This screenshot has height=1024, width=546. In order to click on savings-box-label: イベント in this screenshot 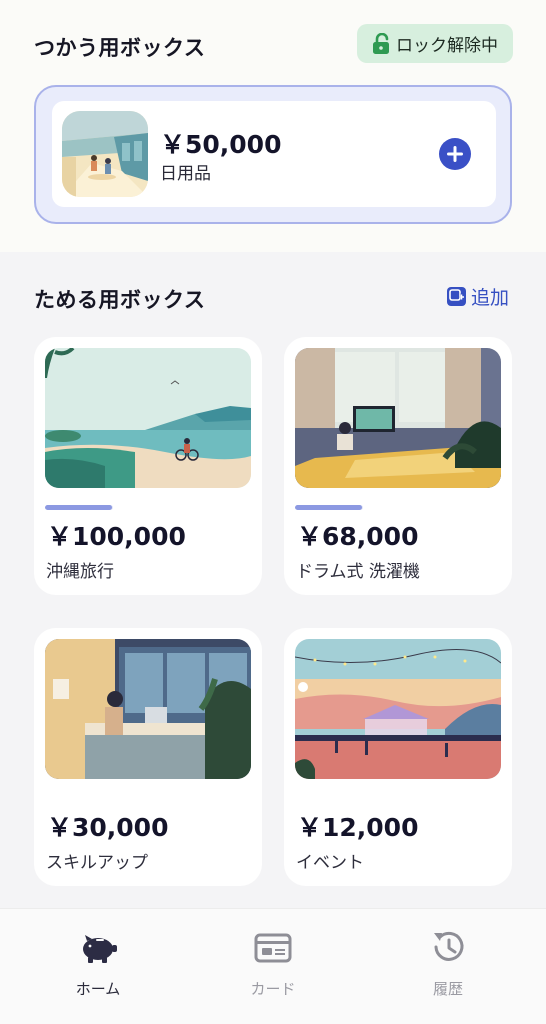, I will do `click(330, 863)`.